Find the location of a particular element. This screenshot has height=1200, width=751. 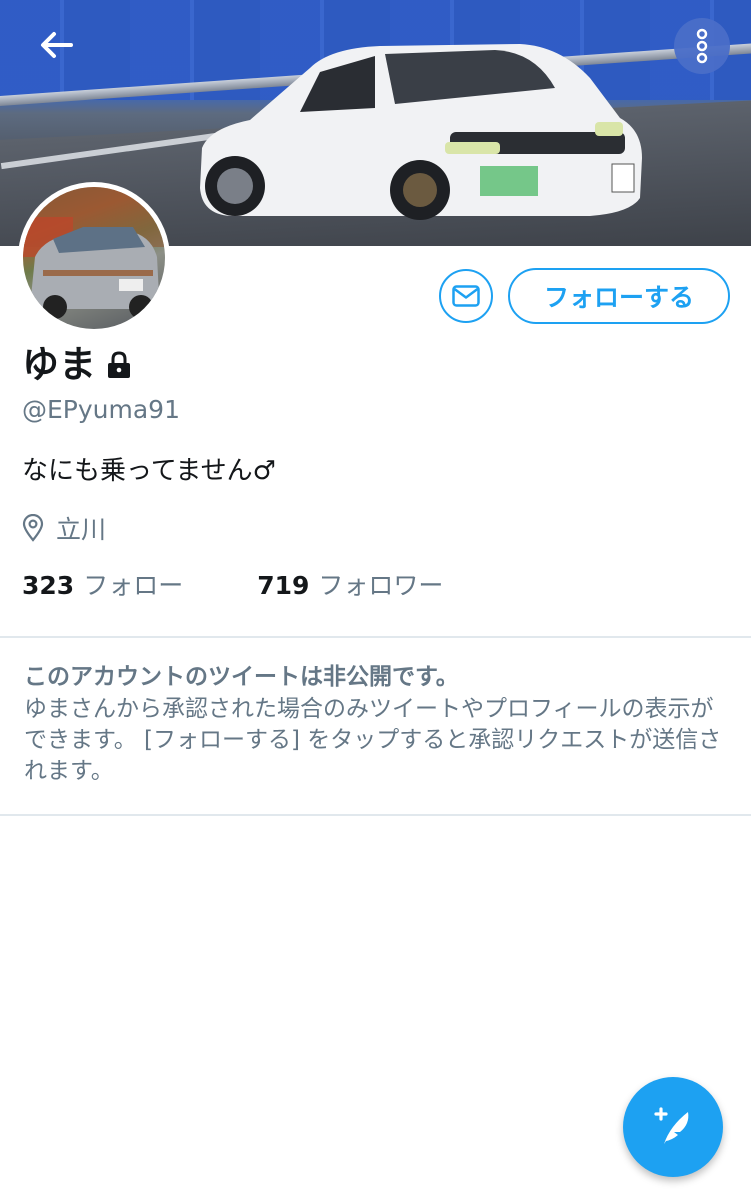

envelope-icon is located at coordinates (466, 296).